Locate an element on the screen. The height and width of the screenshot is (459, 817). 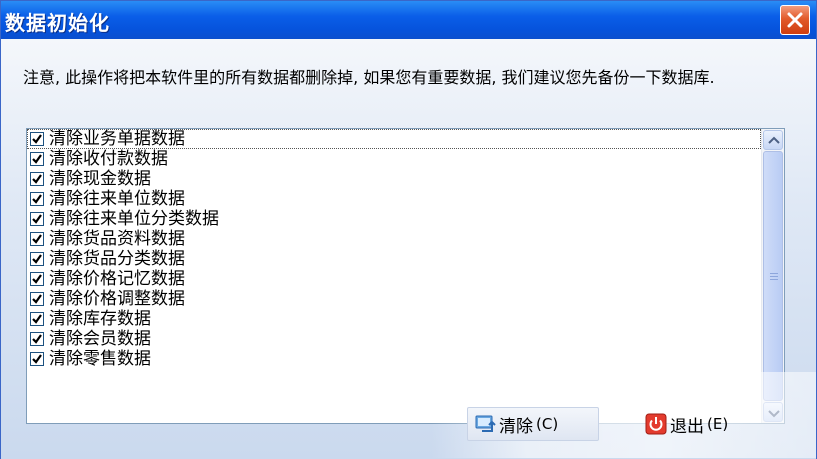
checklist-item-label: 清除收付款数据 is located at coordinates (108, 159).